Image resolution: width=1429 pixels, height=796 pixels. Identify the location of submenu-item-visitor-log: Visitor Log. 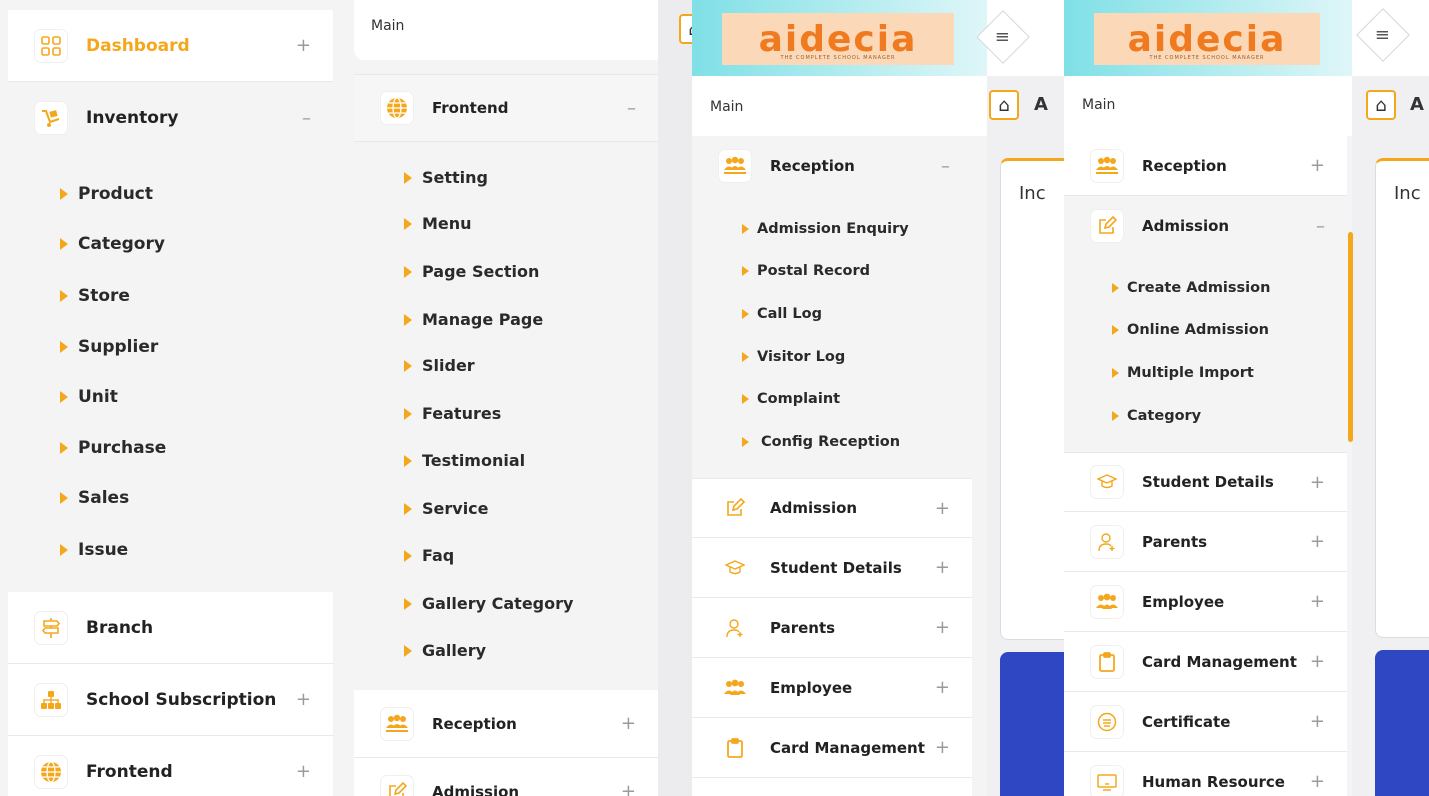
(793, 357).